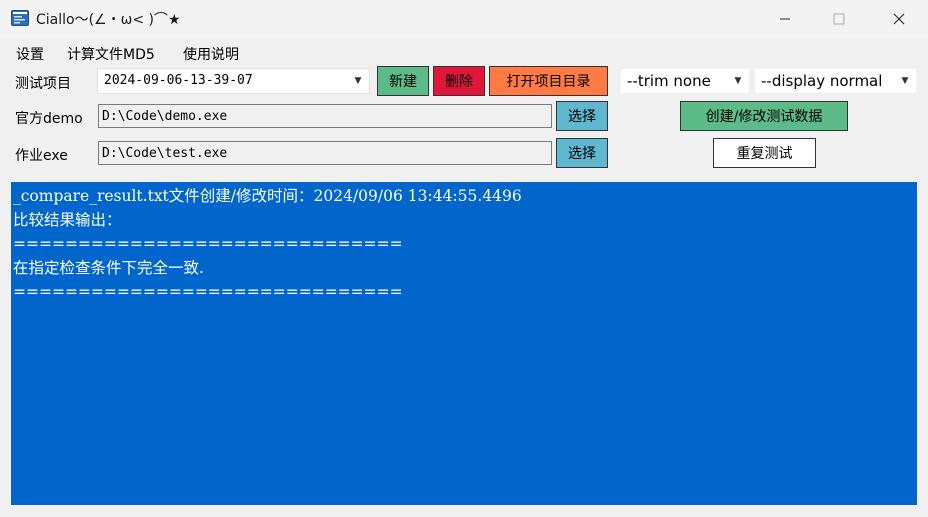 This screenshot has height=517, width=928. Describe the element at coordinates (165, 153) in the screenshot. I see `homework-path-value: D:\Code\test.exe` at that location.